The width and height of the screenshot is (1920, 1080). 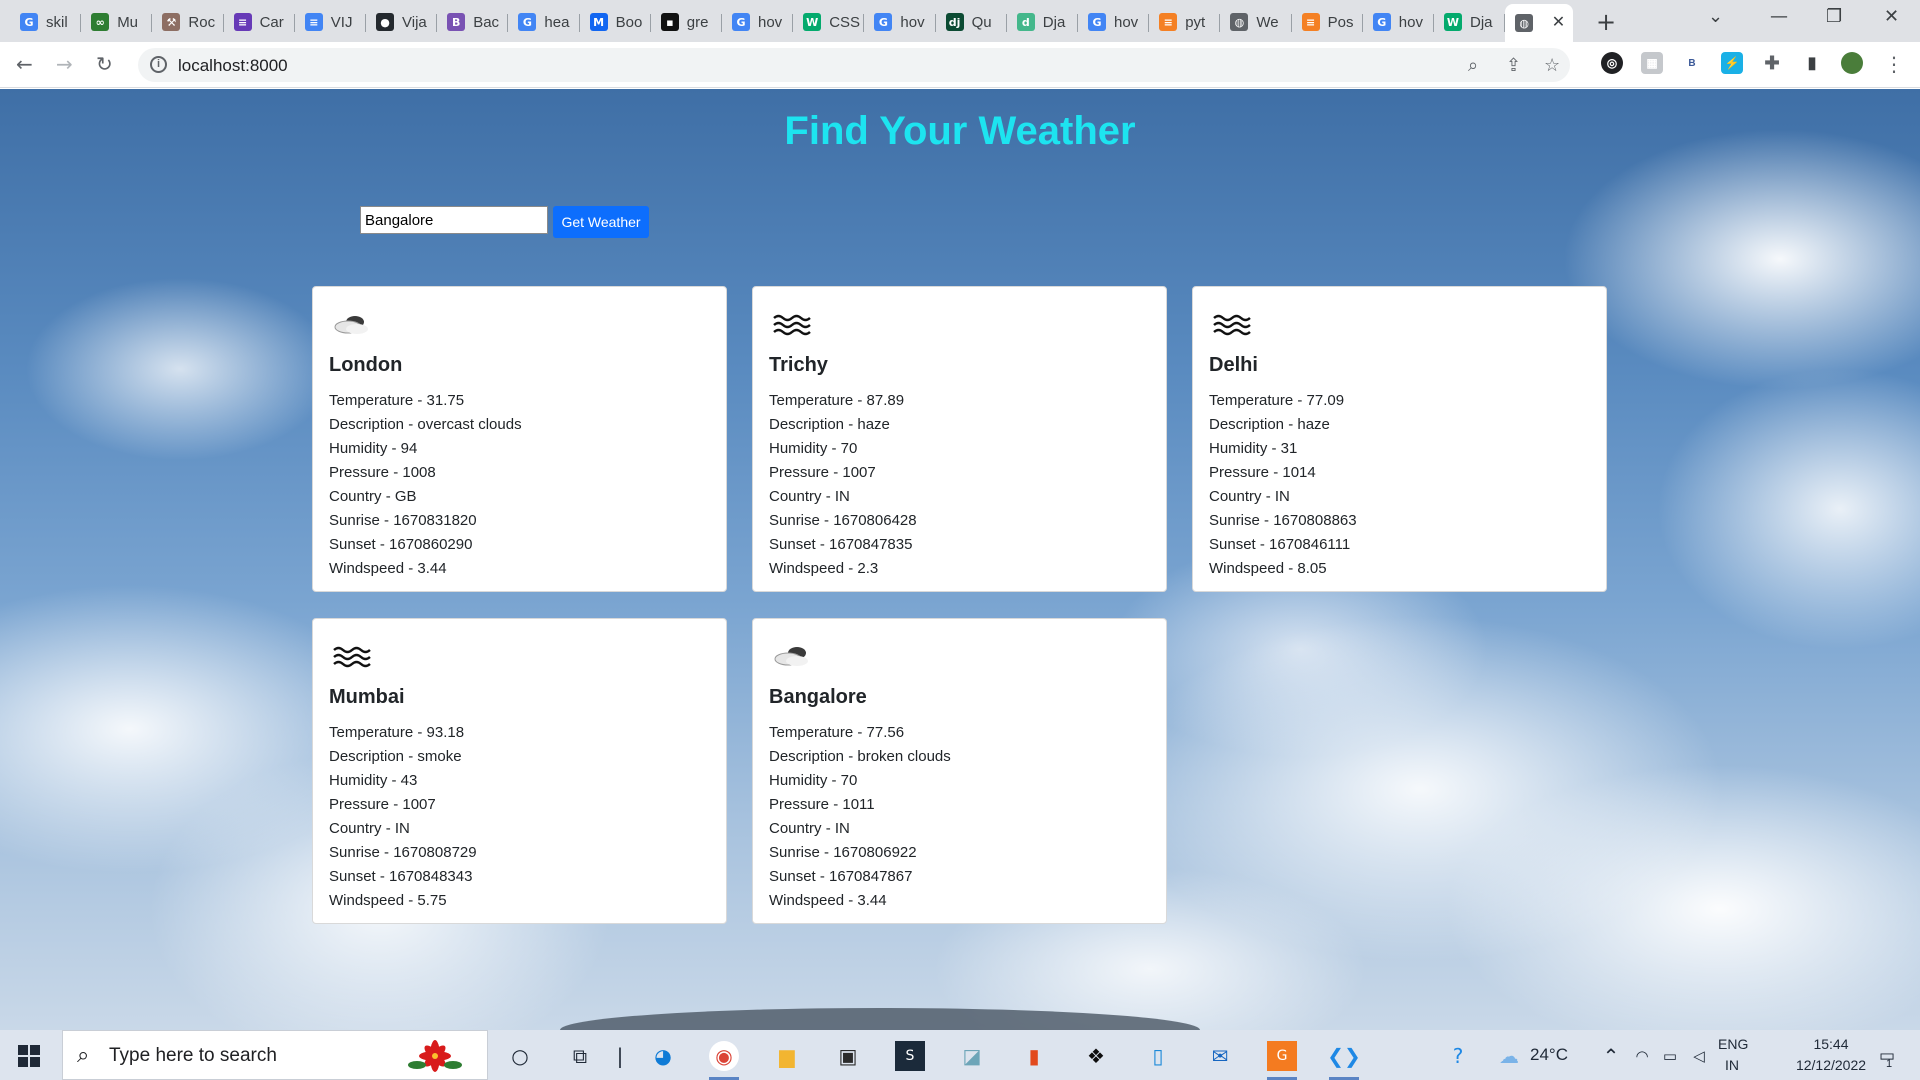 I want to click on reload-button: ↻, so click(x=104, y=64).